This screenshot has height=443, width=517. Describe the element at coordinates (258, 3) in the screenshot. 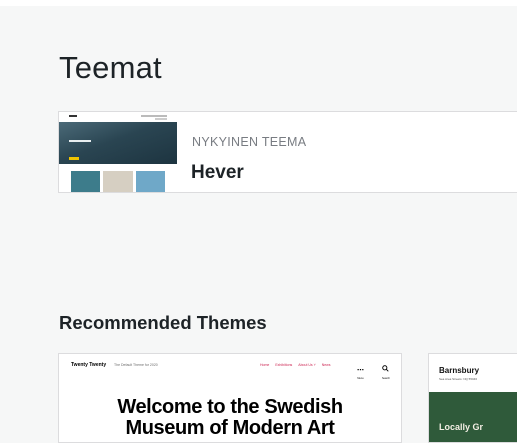

I see `top-bar` at that location.